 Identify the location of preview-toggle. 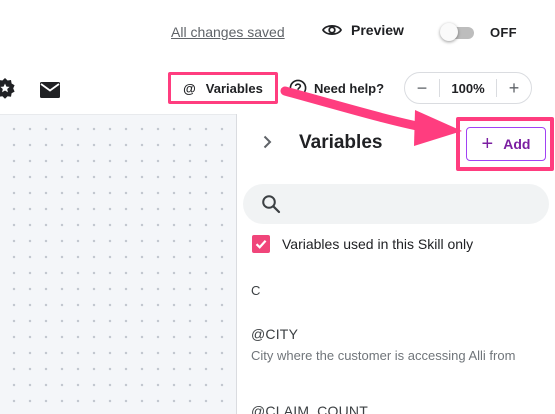
(458, 32).